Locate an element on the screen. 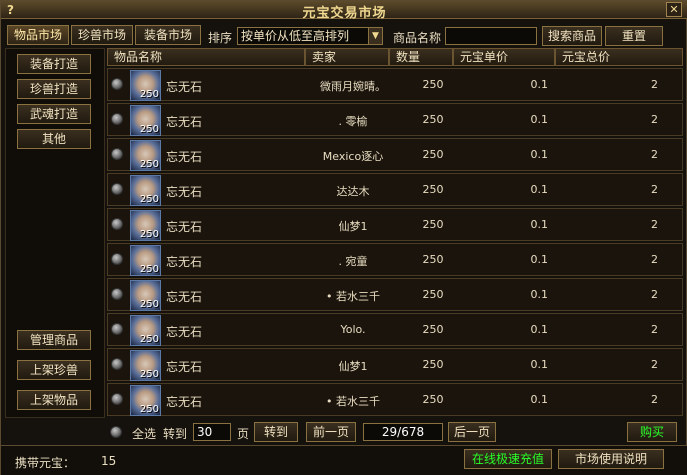 The width and height of the screenshot is (687, 475). column-header-total-price: 元宝总价 is located at coordinates (619, 57).